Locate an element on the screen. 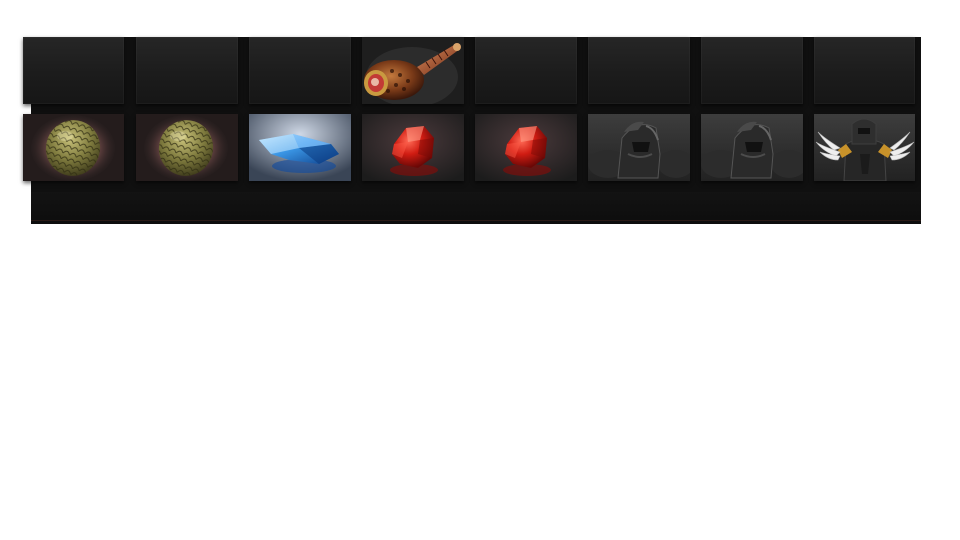 Image resolution: width=960 pixels, height=540 pixels. blue-crystal-icon is located at coordinates (300, 147).